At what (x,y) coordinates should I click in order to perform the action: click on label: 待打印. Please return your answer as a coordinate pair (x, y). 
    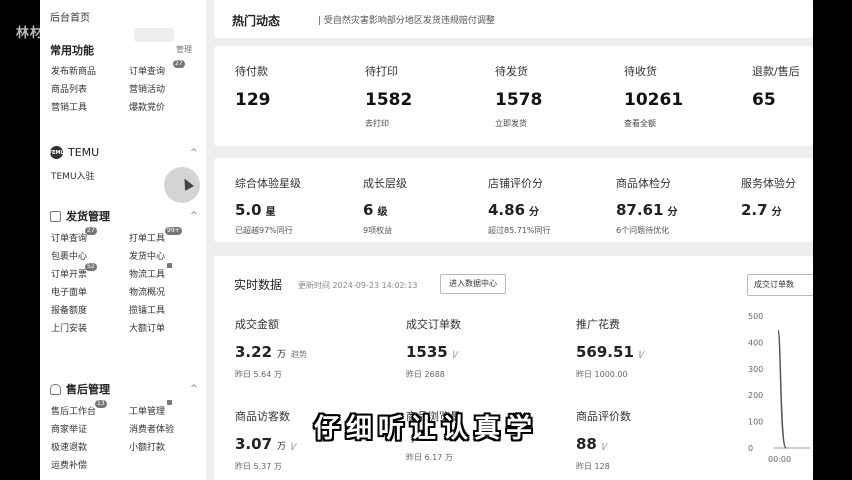
    Looking at the image, I should click on (381, 71).